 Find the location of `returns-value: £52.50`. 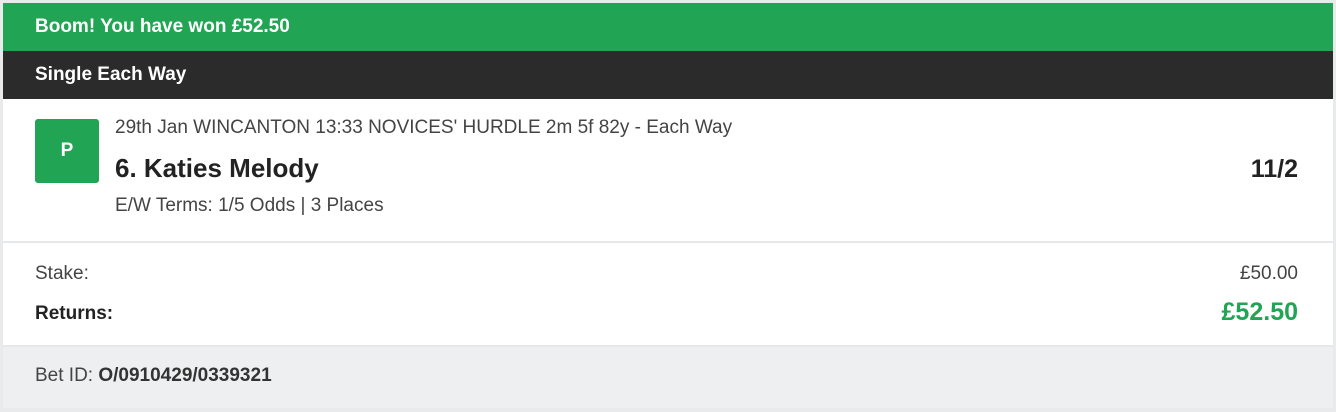

returns-value: £52.50 is located at coordinates (1259, 312).